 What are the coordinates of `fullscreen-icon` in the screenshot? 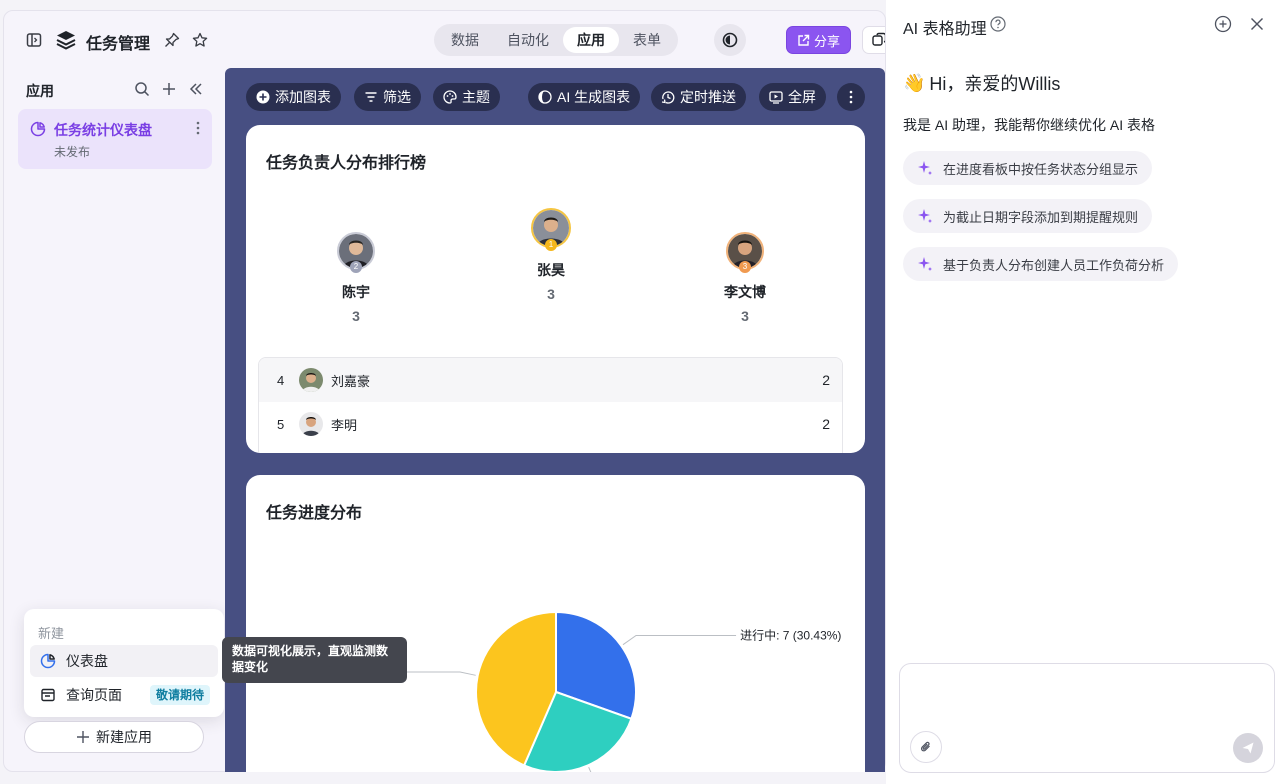 It's located at (776, 97).